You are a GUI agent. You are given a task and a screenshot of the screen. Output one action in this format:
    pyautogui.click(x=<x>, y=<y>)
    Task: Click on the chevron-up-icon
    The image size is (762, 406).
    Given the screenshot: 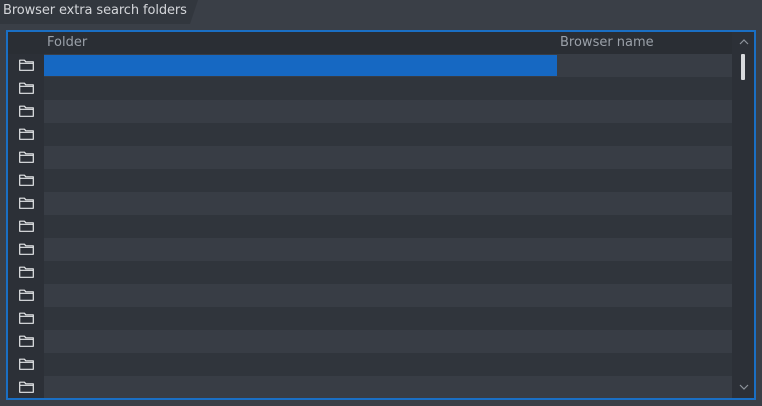 What is the action you would take?
    pyautogui.click(x=744, y=42)
    